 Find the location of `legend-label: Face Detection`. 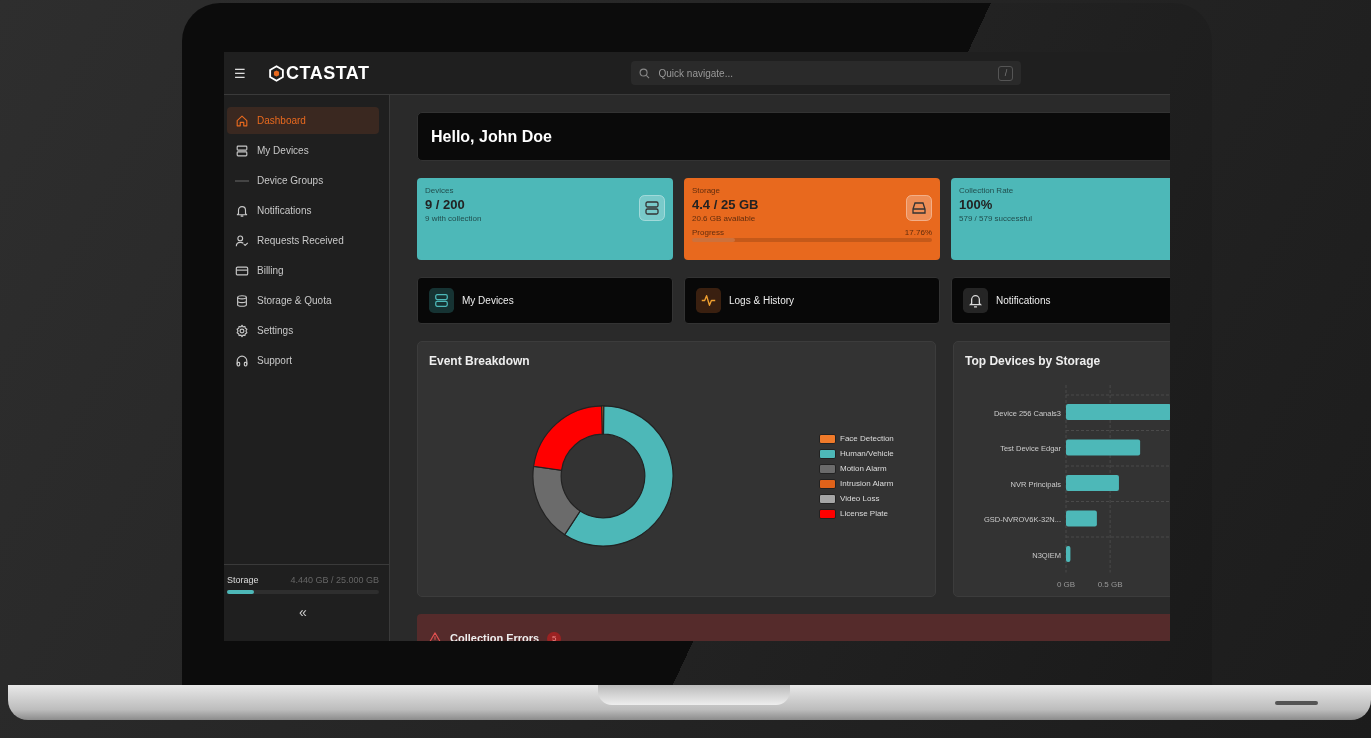

legend-label: Face Detection is located at coordinates (867, 438).